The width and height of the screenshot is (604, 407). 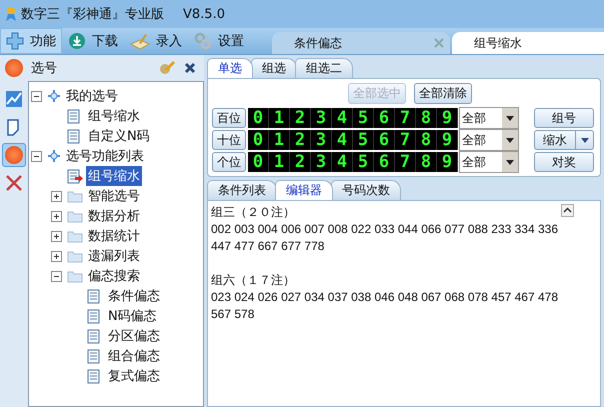 I want to click on toolbar-button: 设置, so click(x=219, y=41).